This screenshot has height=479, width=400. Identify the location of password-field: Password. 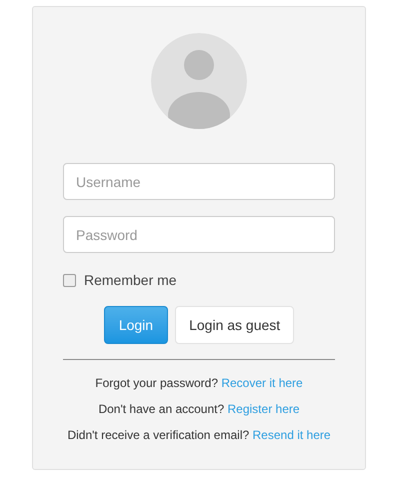
(199, 234).